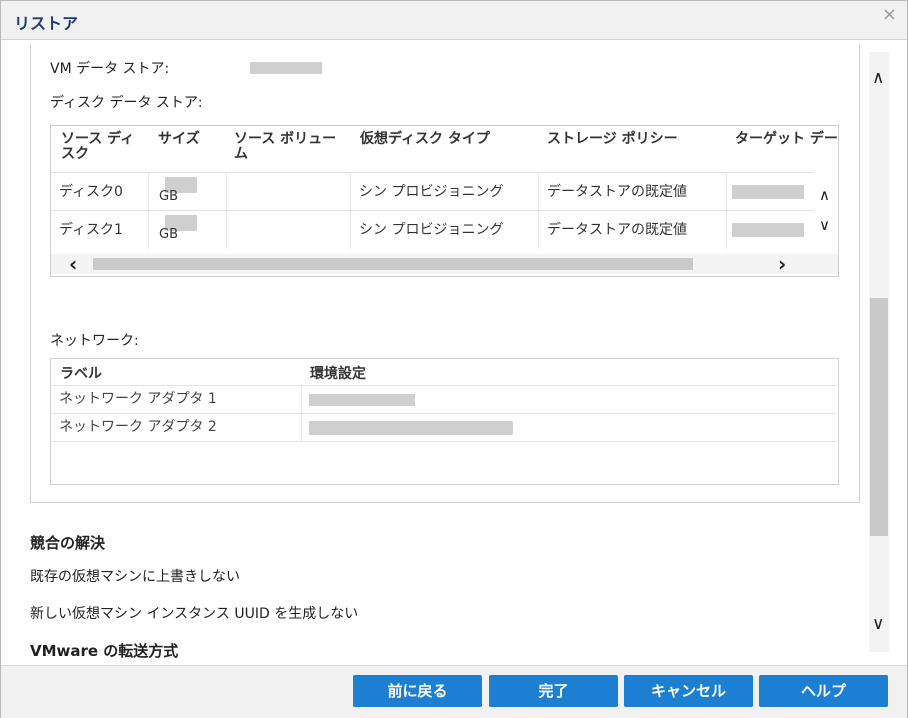  Describe the element at coordinates (417, 691) in the screenshot. I see `back-button: 前に戻る` at that location.